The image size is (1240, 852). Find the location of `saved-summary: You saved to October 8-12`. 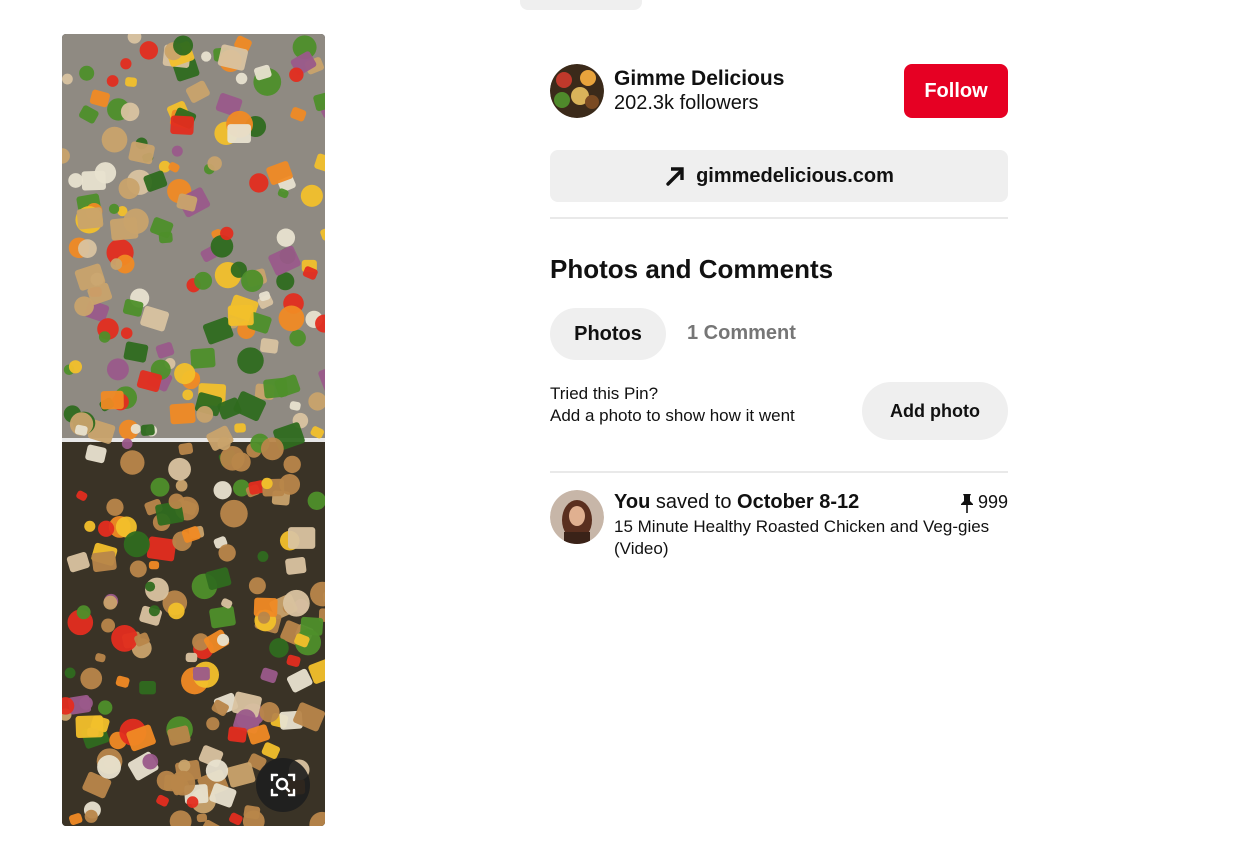

saved-summary: You saved to October 8-12 is located at coordinates (736, 502).